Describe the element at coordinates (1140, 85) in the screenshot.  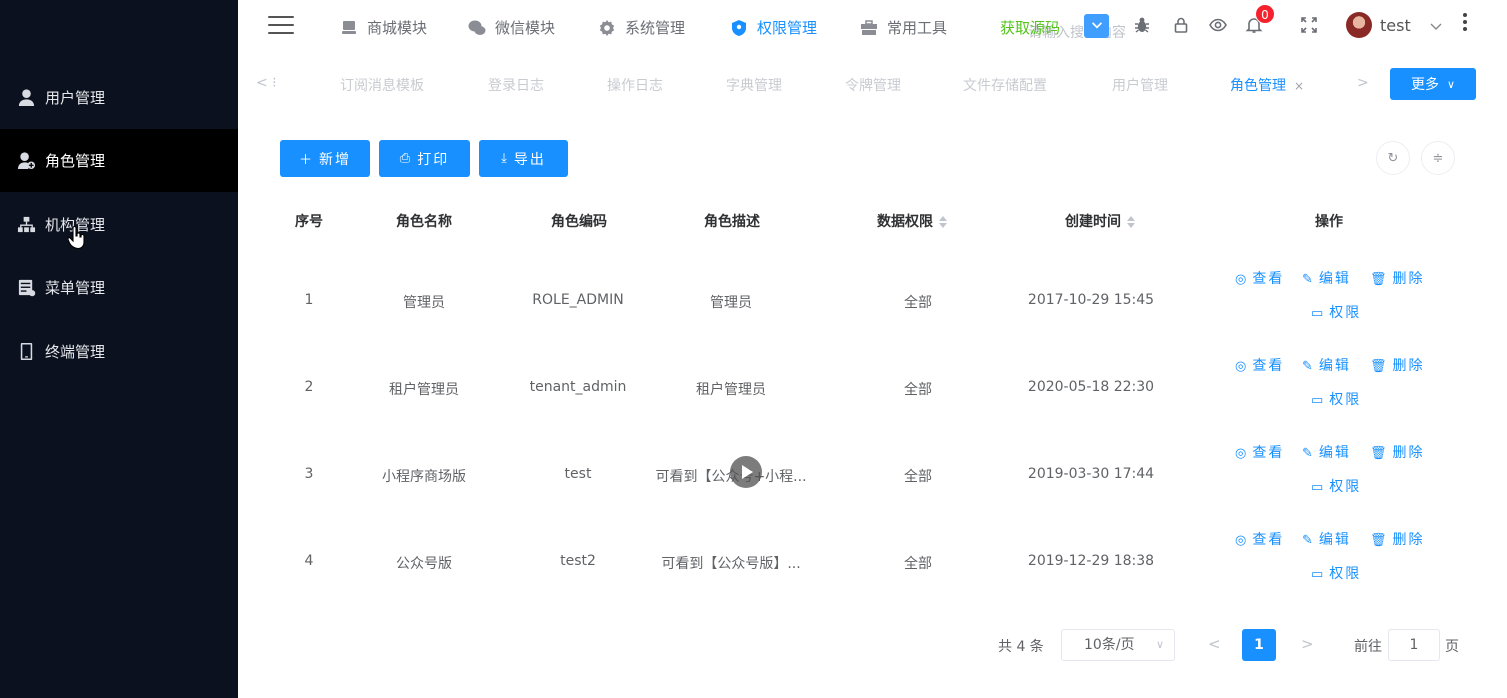
I see `tab-users: 用户管理` at that location.